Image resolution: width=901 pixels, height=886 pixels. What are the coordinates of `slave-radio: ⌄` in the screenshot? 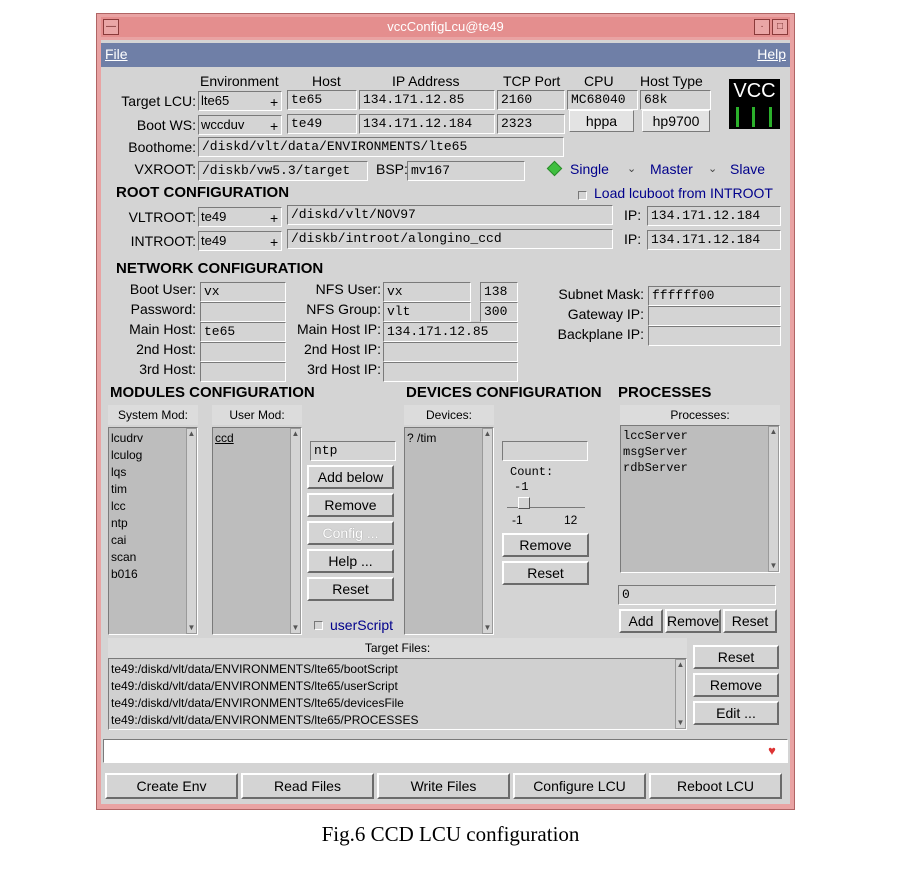 It's located at (712, 168).